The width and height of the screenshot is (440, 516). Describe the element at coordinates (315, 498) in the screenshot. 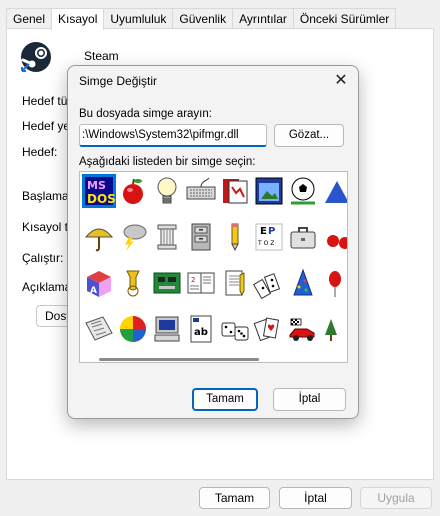

I see `cancel-button: İptal` at that location.